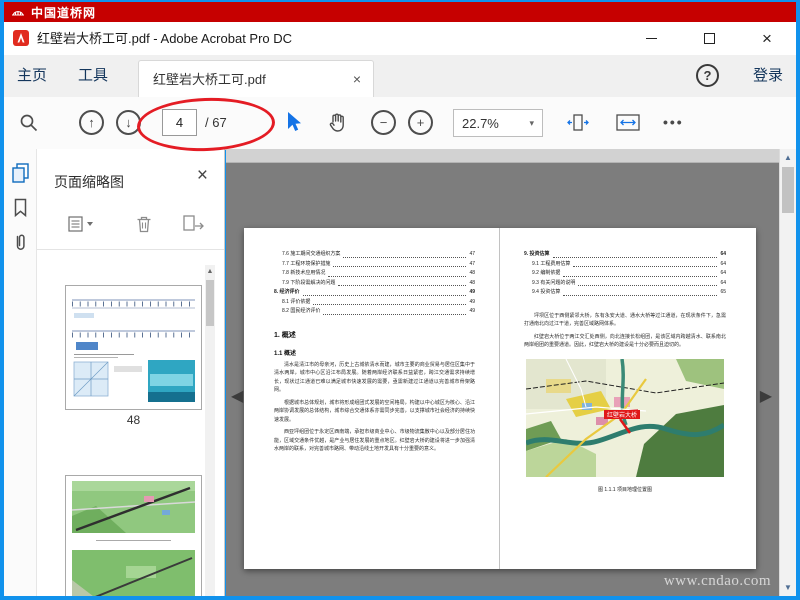 This screenshot has width=800, height=600. What do you see at coordinates (767, 38) in the screenshot?
I see `close-window-button: ×` at bounding box center [767, 38].